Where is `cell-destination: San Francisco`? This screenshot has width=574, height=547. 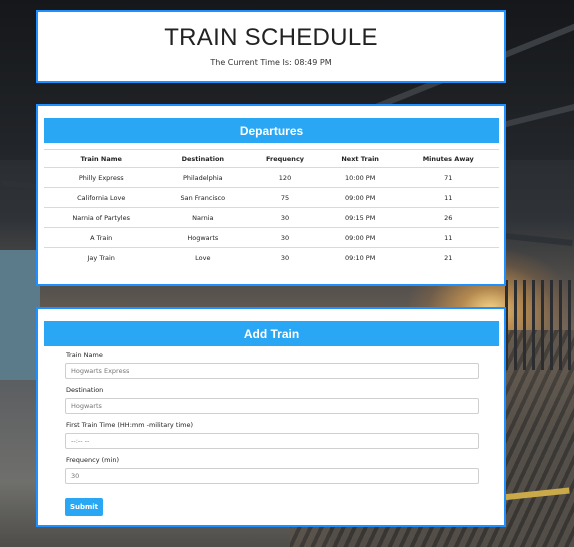 cell-destination: San Francisco is located at coordinates (203, 197).